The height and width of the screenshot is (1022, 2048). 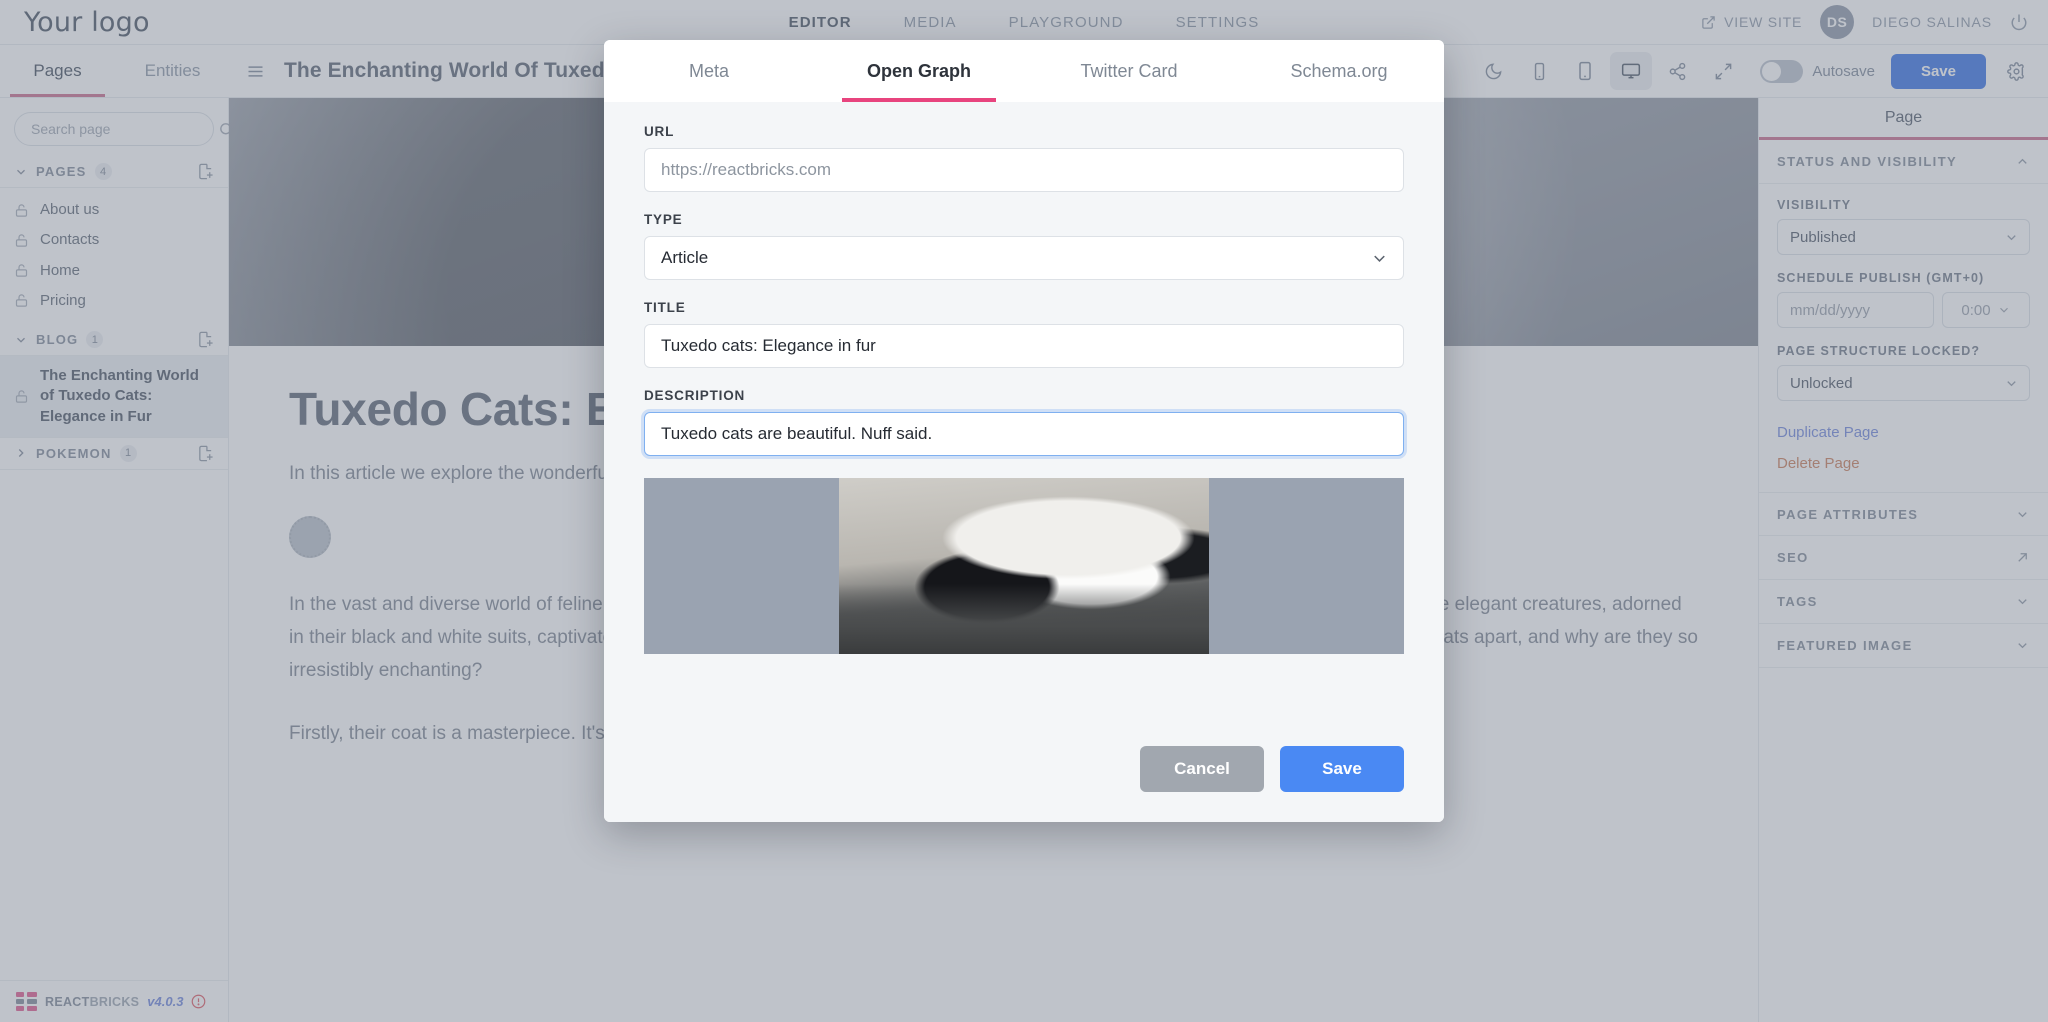 What do you see at coordinates (685, 257) in the screenshot?
I see `type-value: Article` at bounding box center [685, 257].